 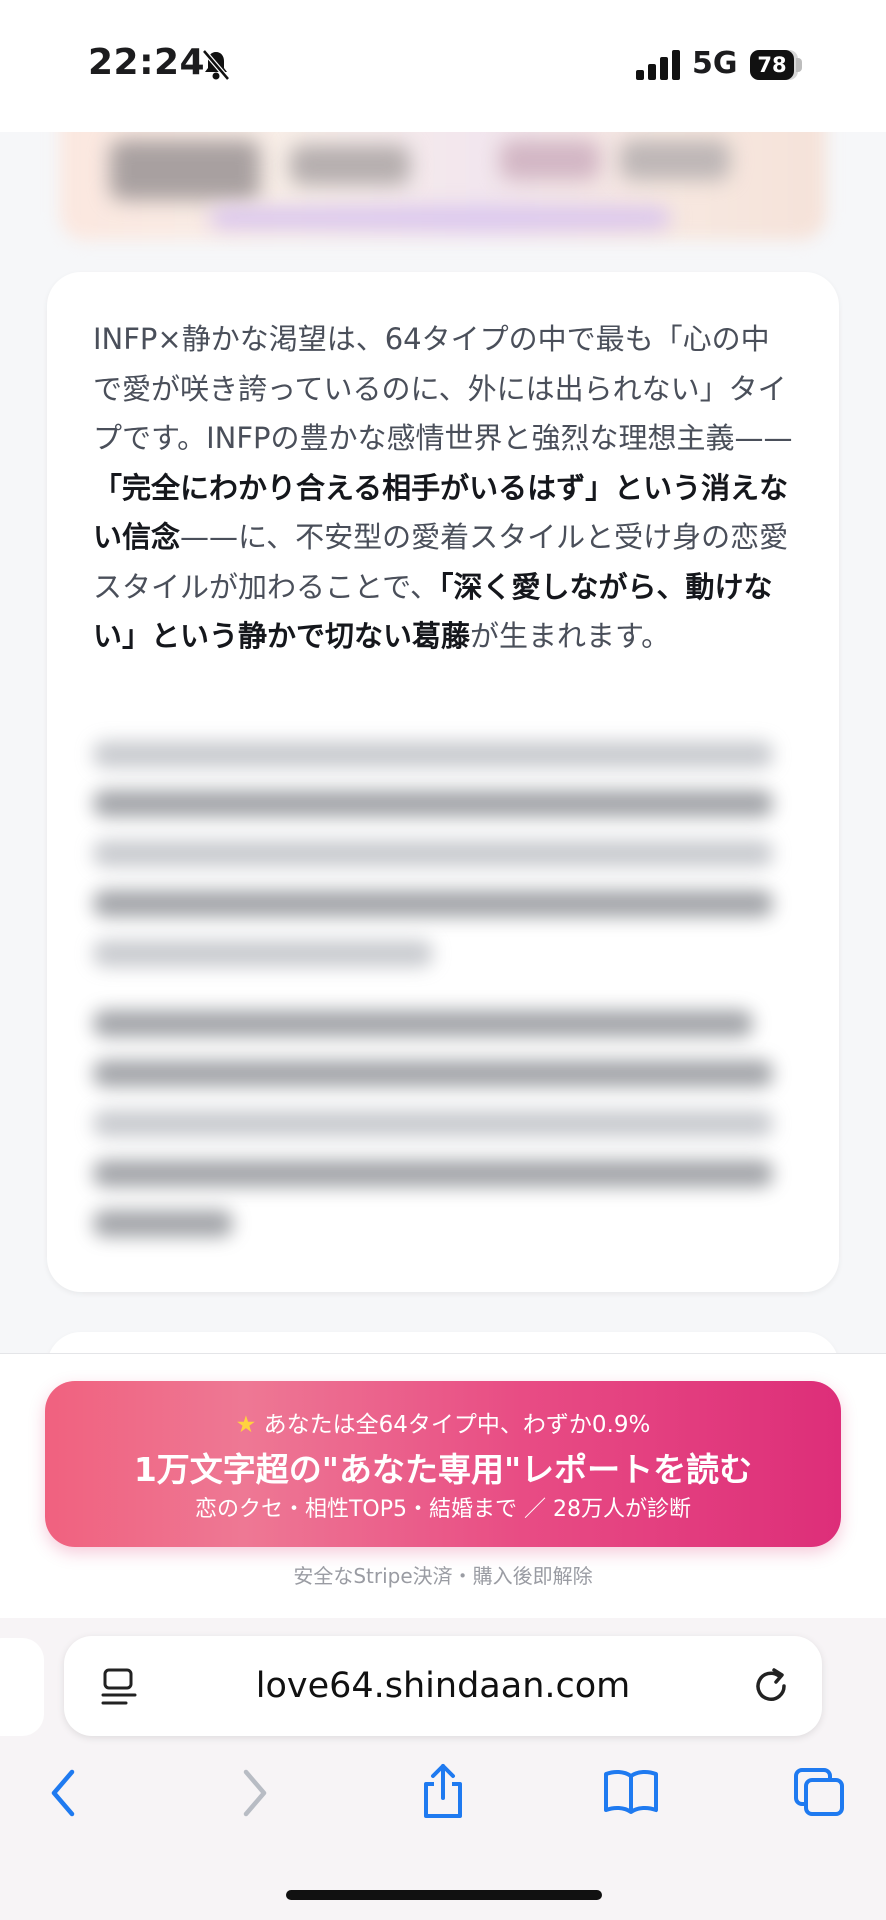 I want to click on url-text: love64.shindaan.com, so click(x=443, y=1686).